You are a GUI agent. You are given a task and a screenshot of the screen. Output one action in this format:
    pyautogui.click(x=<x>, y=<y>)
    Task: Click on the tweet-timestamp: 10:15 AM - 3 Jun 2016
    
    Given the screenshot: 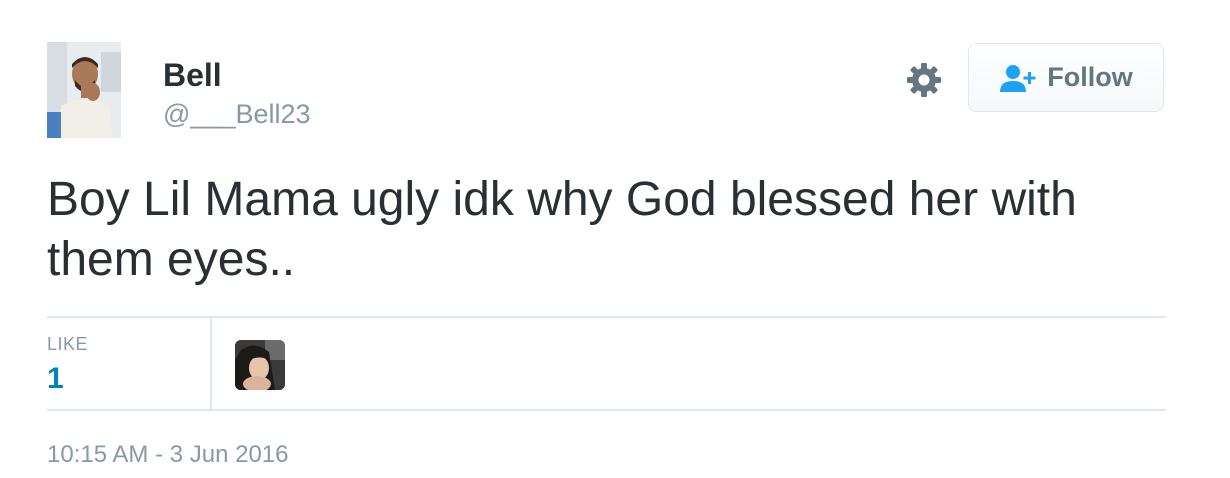 What is the action you would take?
    pyautogui.click(x=168, y=455)
    